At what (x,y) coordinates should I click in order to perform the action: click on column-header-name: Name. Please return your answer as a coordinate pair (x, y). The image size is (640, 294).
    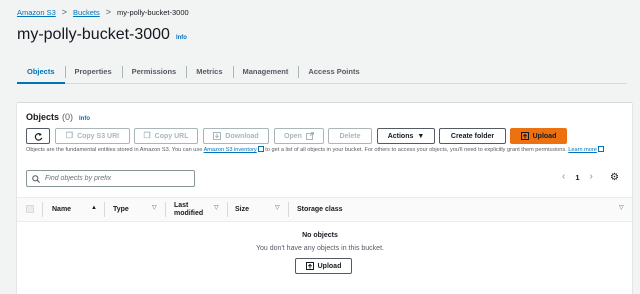
    Looking at the image, I should click on (61, 209).